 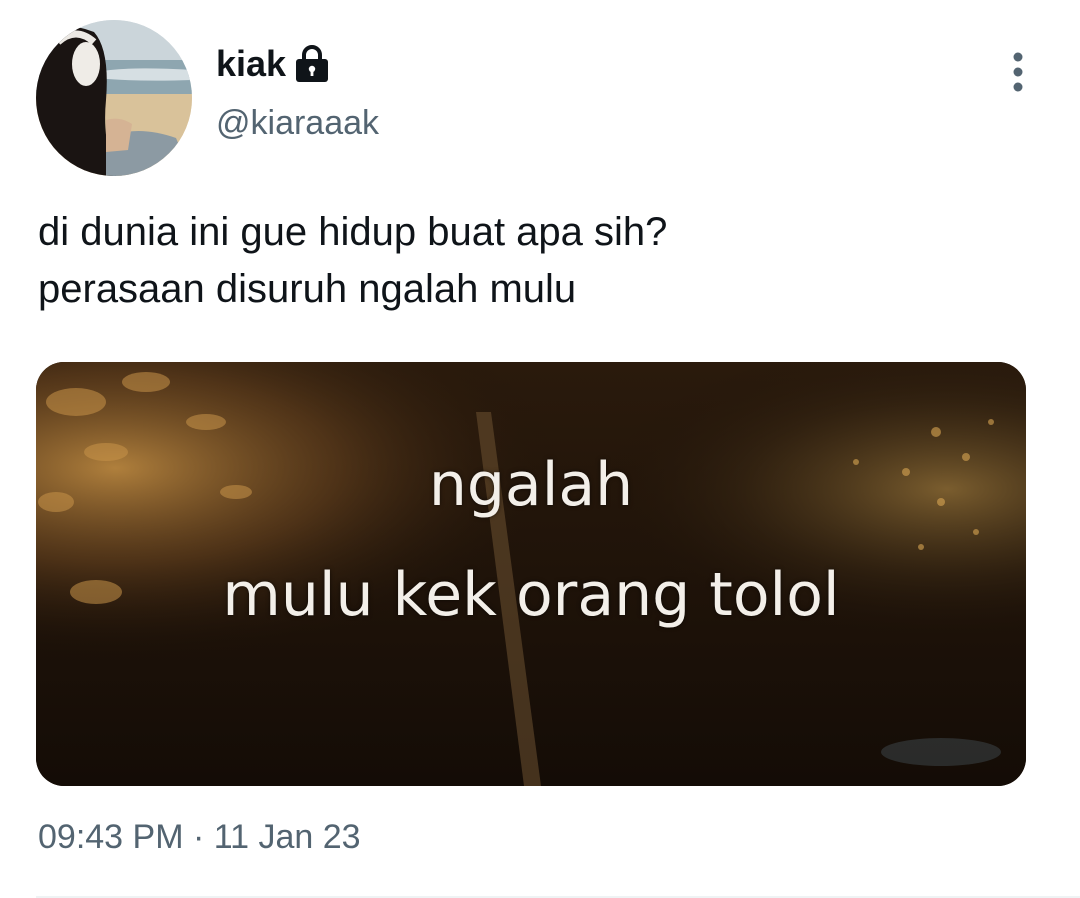 What do you see at coordinates (531, 485) in the screenshot?
I see `media-caption-line: ngalah` at bounding box center [531, 485].